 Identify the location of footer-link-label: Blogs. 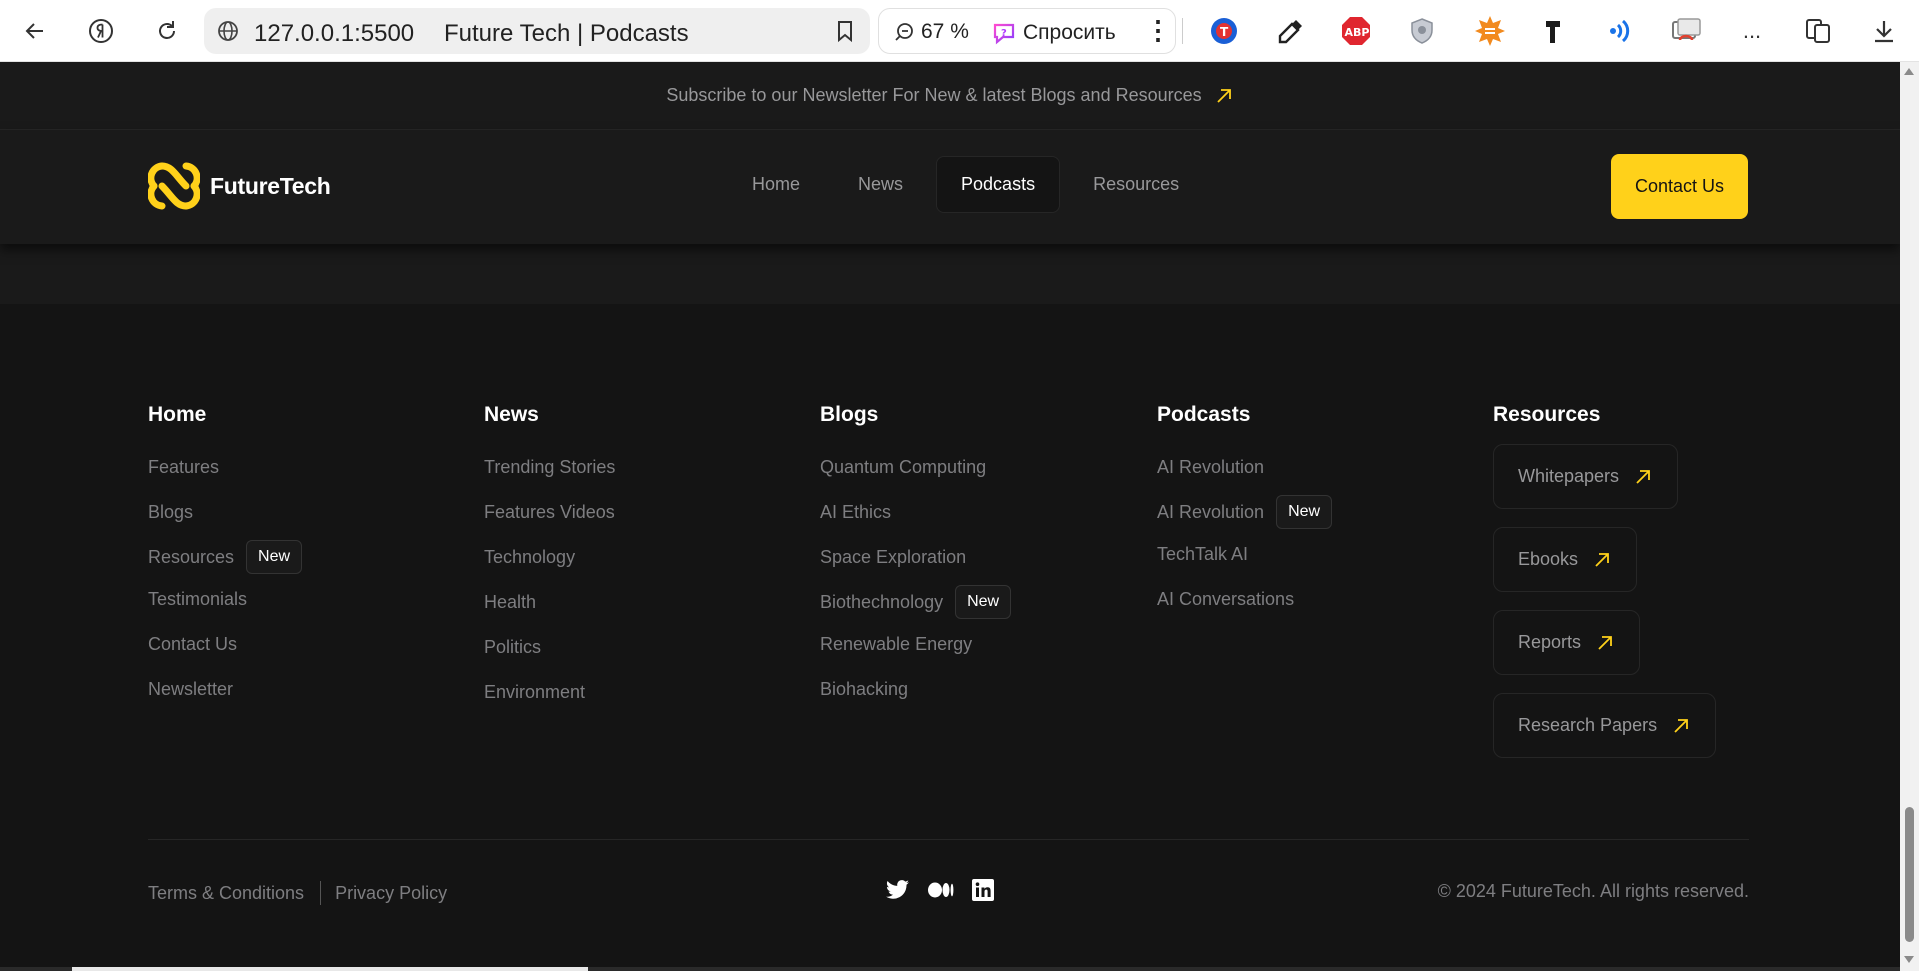
(171, 511).